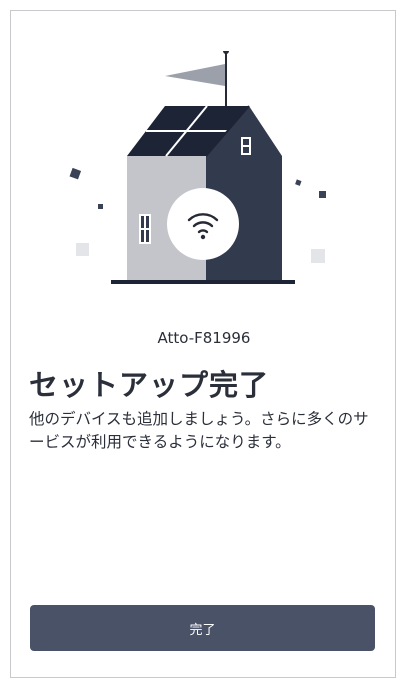 The width and height of the screenshot is (408, 690). What do you see at coordinates (195, 75) in the screenshot?
I see `flag` at bounding box center [195, 75].